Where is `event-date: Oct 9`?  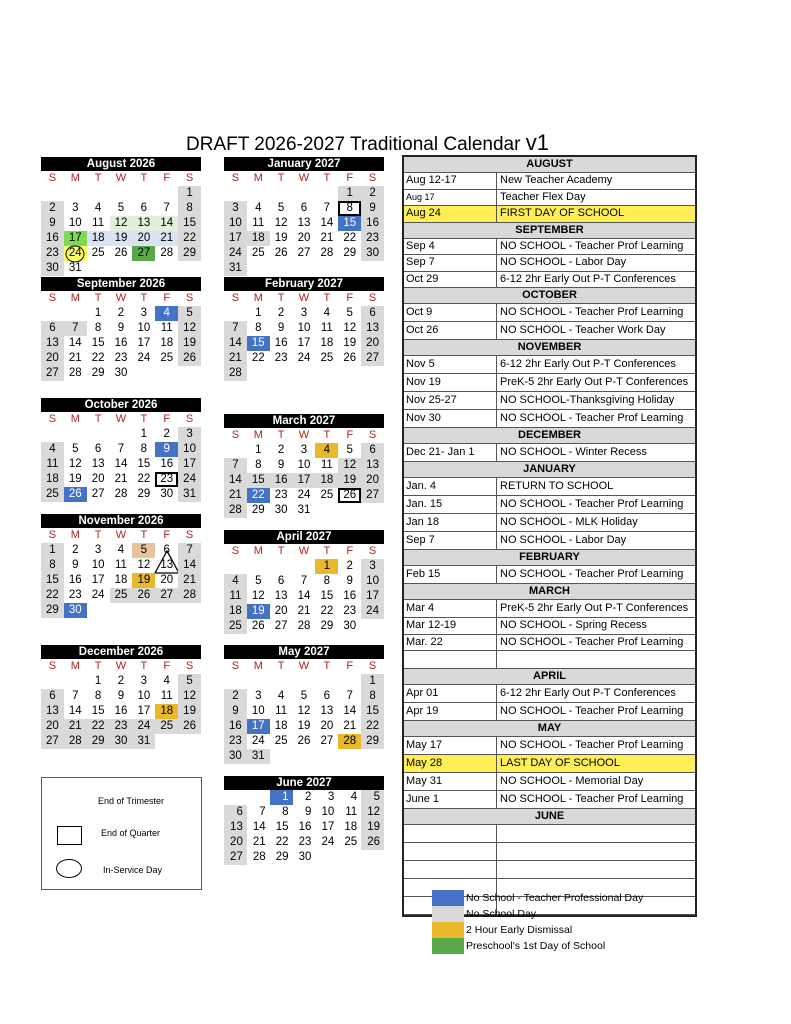
event-date: Oct 9 is located at coordinates (450, 312).